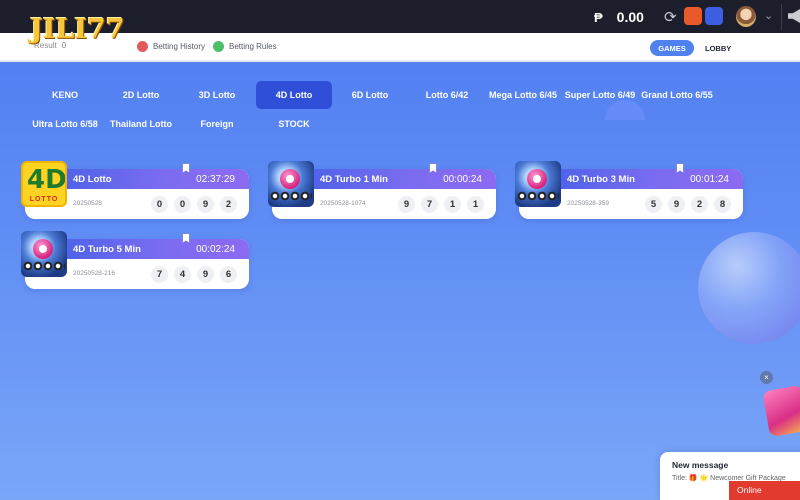 This screenshot has height=500, width=800. I want to click on lobby-button: LOBBY, so click(718, 48).